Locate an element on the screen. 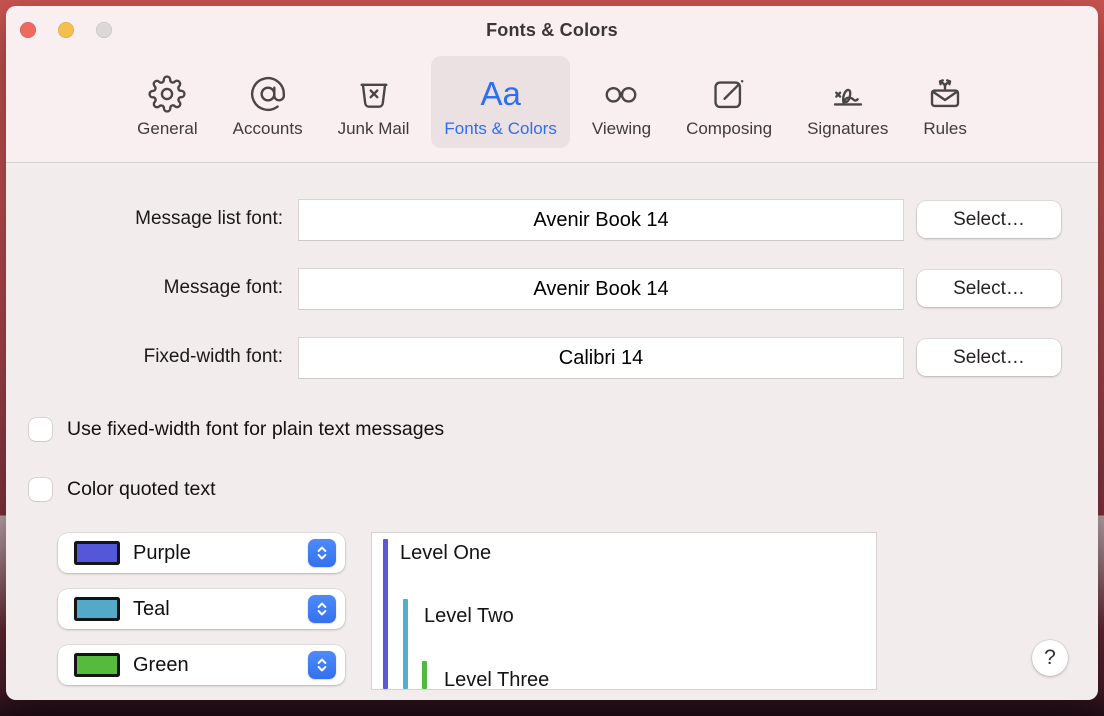 This screenshot has height=716, width=1104. tab-label: Junk Mail is located at coordinates (373, 128).